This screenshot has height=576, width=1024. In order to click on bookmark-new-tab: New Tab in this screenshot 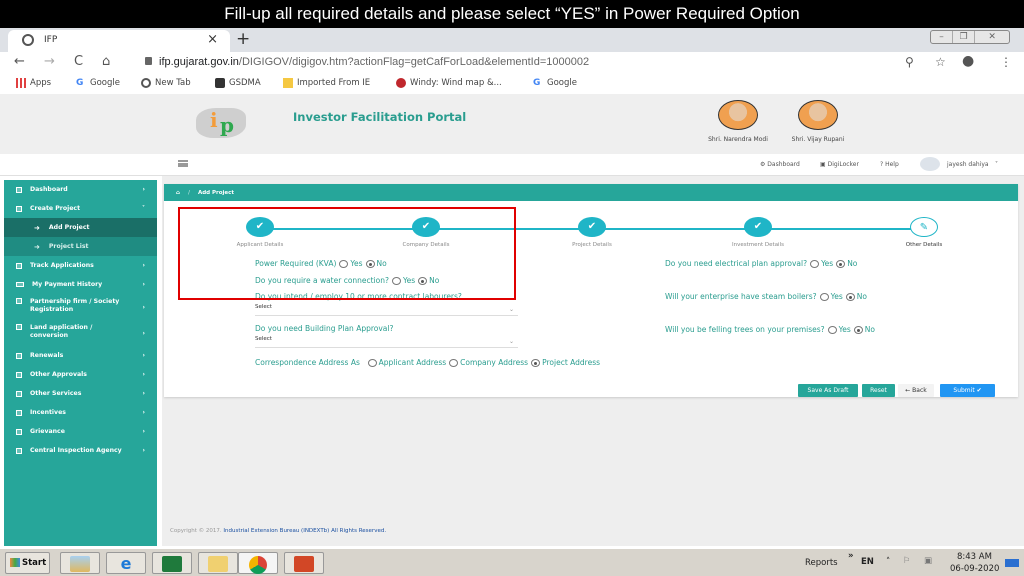, I will do `click(166, 83)`.